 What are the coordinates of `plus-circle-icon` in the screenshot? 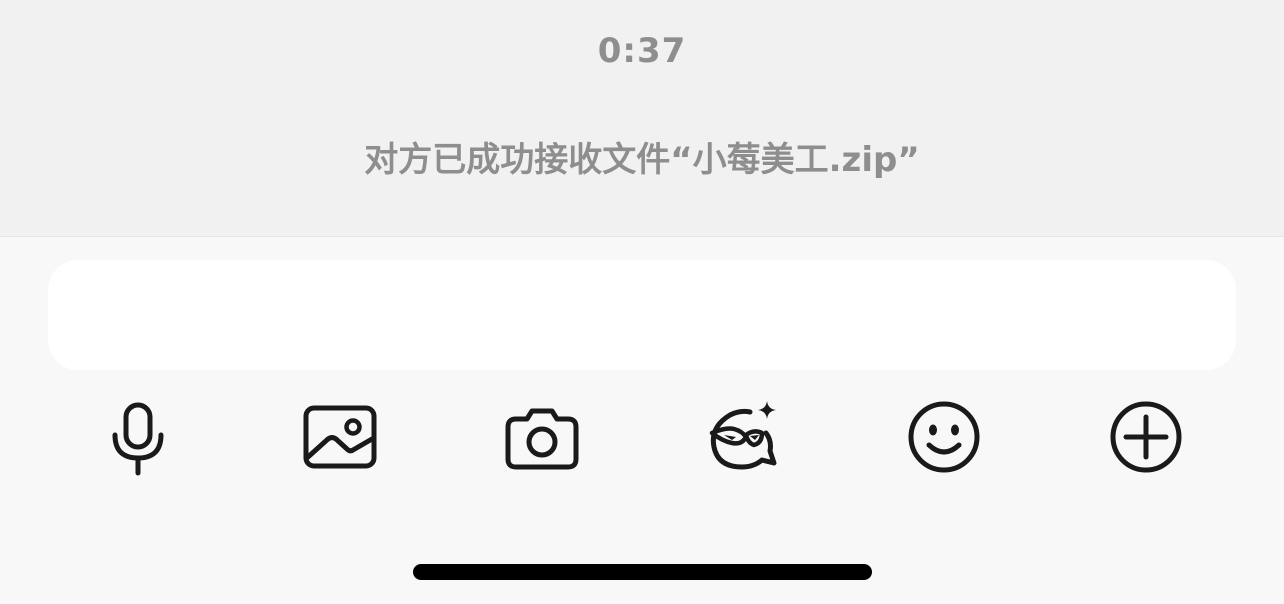 It's located at (1146, 437).